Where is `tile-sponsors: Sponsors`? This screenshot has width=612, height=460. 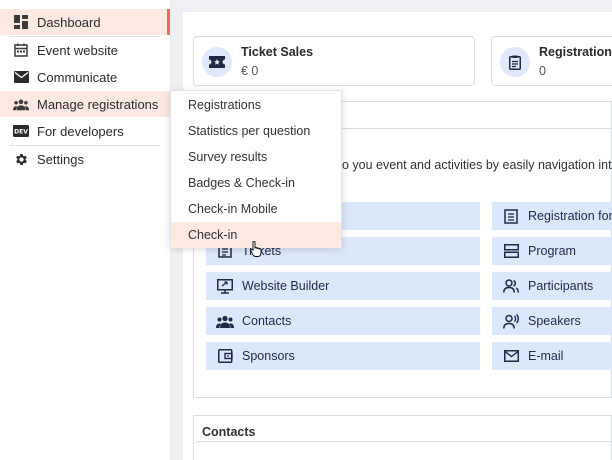
tile-sponsors: Sponsors is located at coordinates (343, 356).